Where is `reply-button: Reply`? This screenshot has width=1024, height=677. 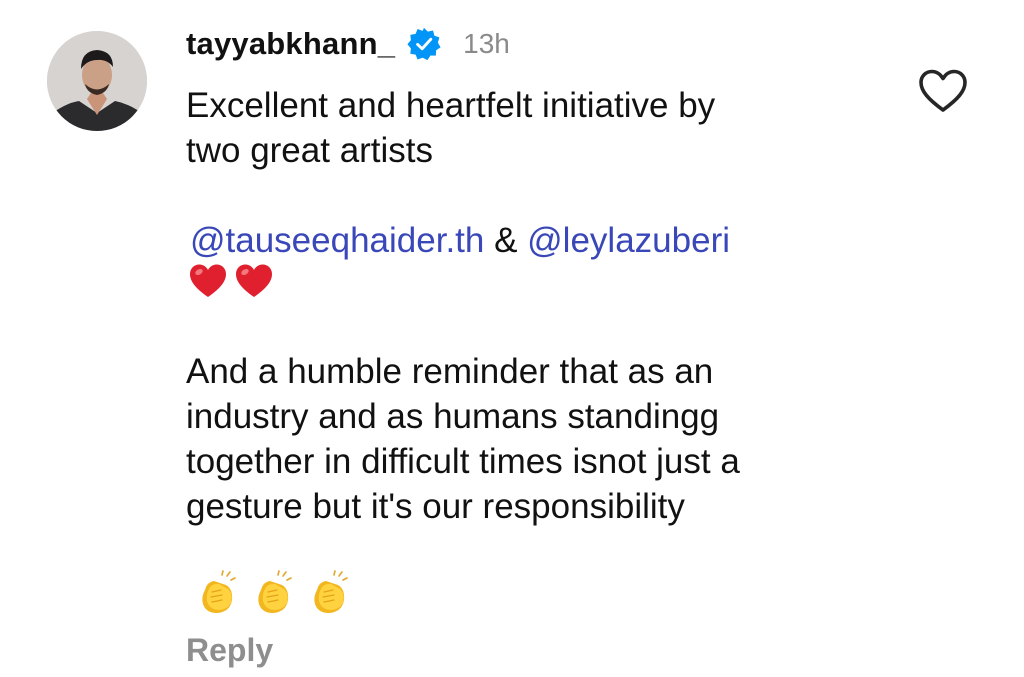 reply-button: Reply is located at coordinates (229, 650).